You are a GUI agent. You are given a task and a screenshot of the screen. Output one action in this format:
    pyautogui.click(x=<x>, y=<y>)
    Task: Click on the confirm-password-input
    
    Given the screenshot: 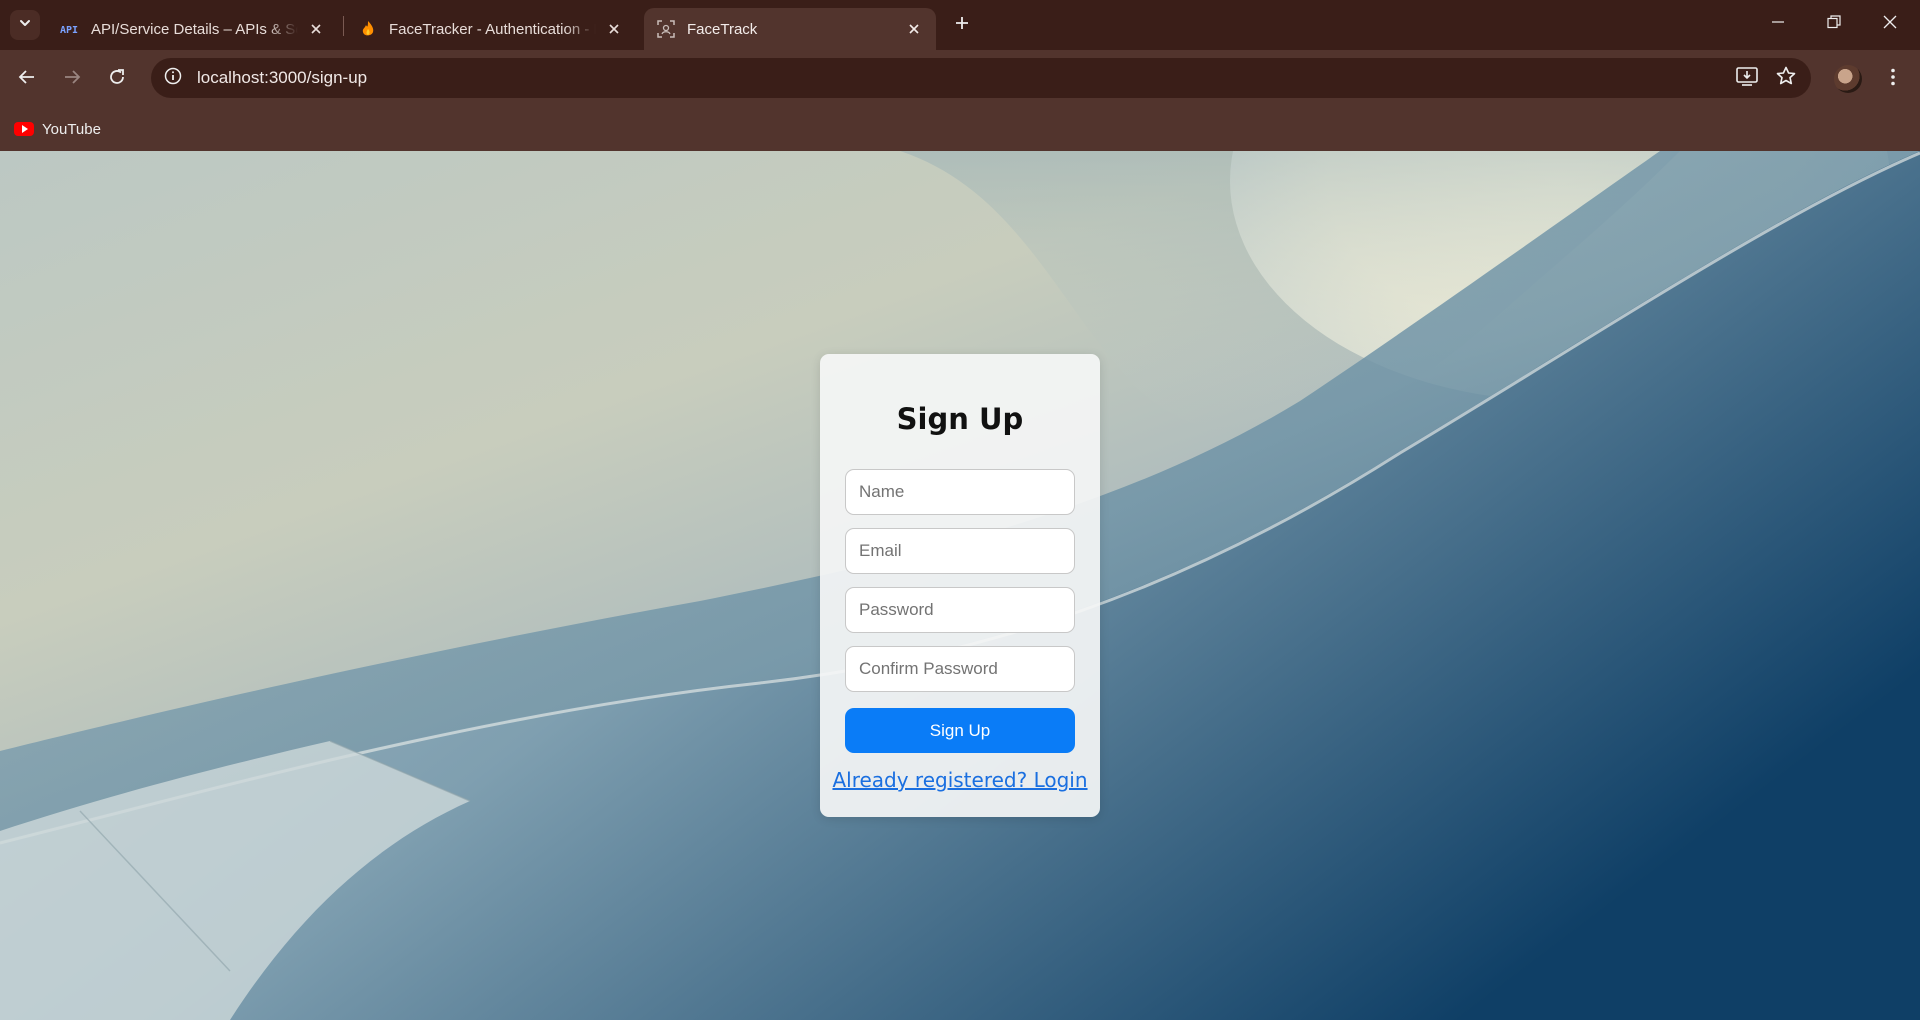 What is the action you would take?
    pyautogui.click(x=960, y=669)
    